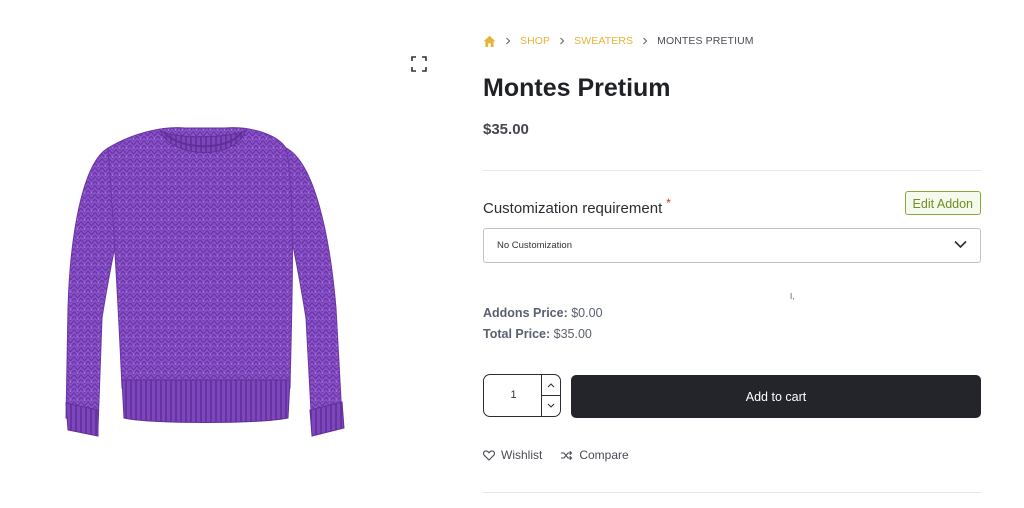  Describe the element at coordinates (603, 41) in the screenshot. I see `breadcrumb-link-sweaters: SWEATERS` at that location.